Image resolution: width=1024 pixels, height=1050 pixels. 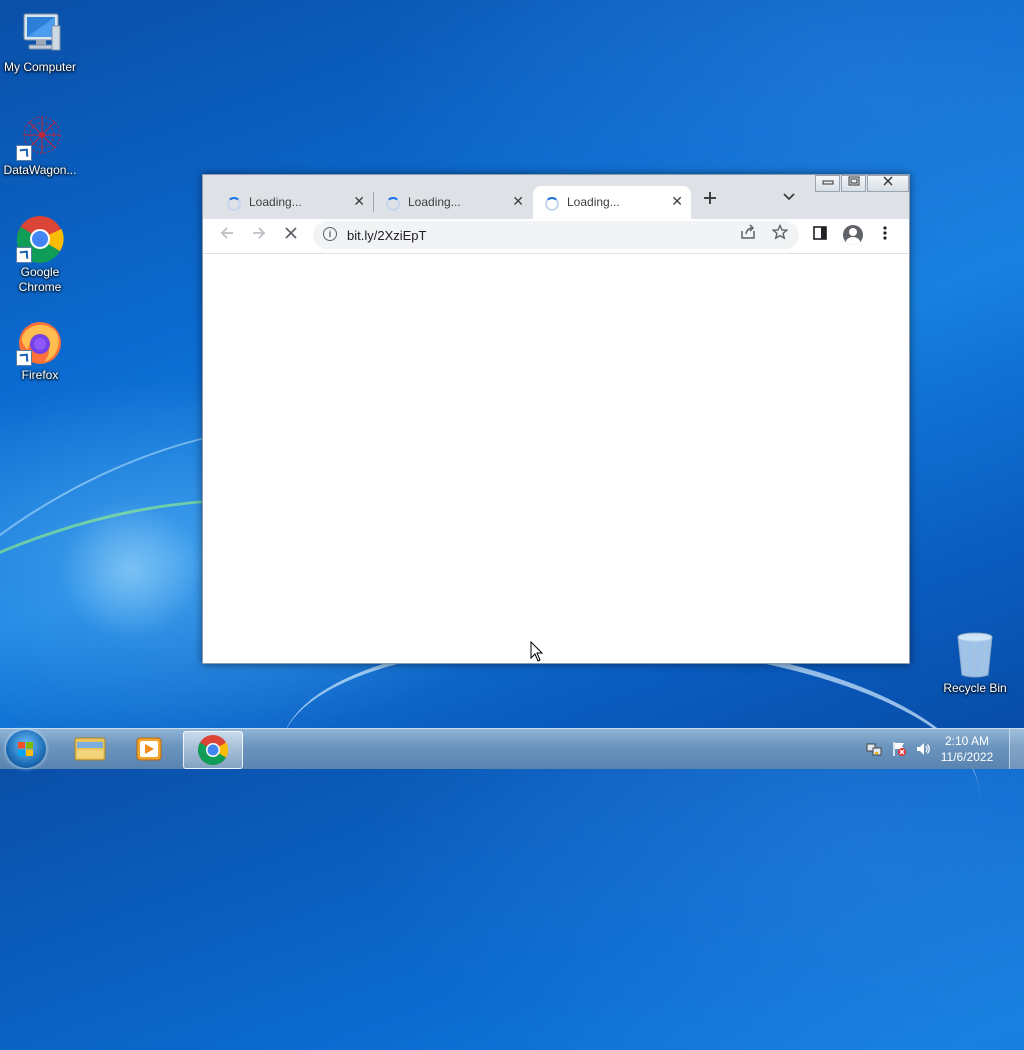 I want to click on media-player-icon, so click(x=149, y=749).